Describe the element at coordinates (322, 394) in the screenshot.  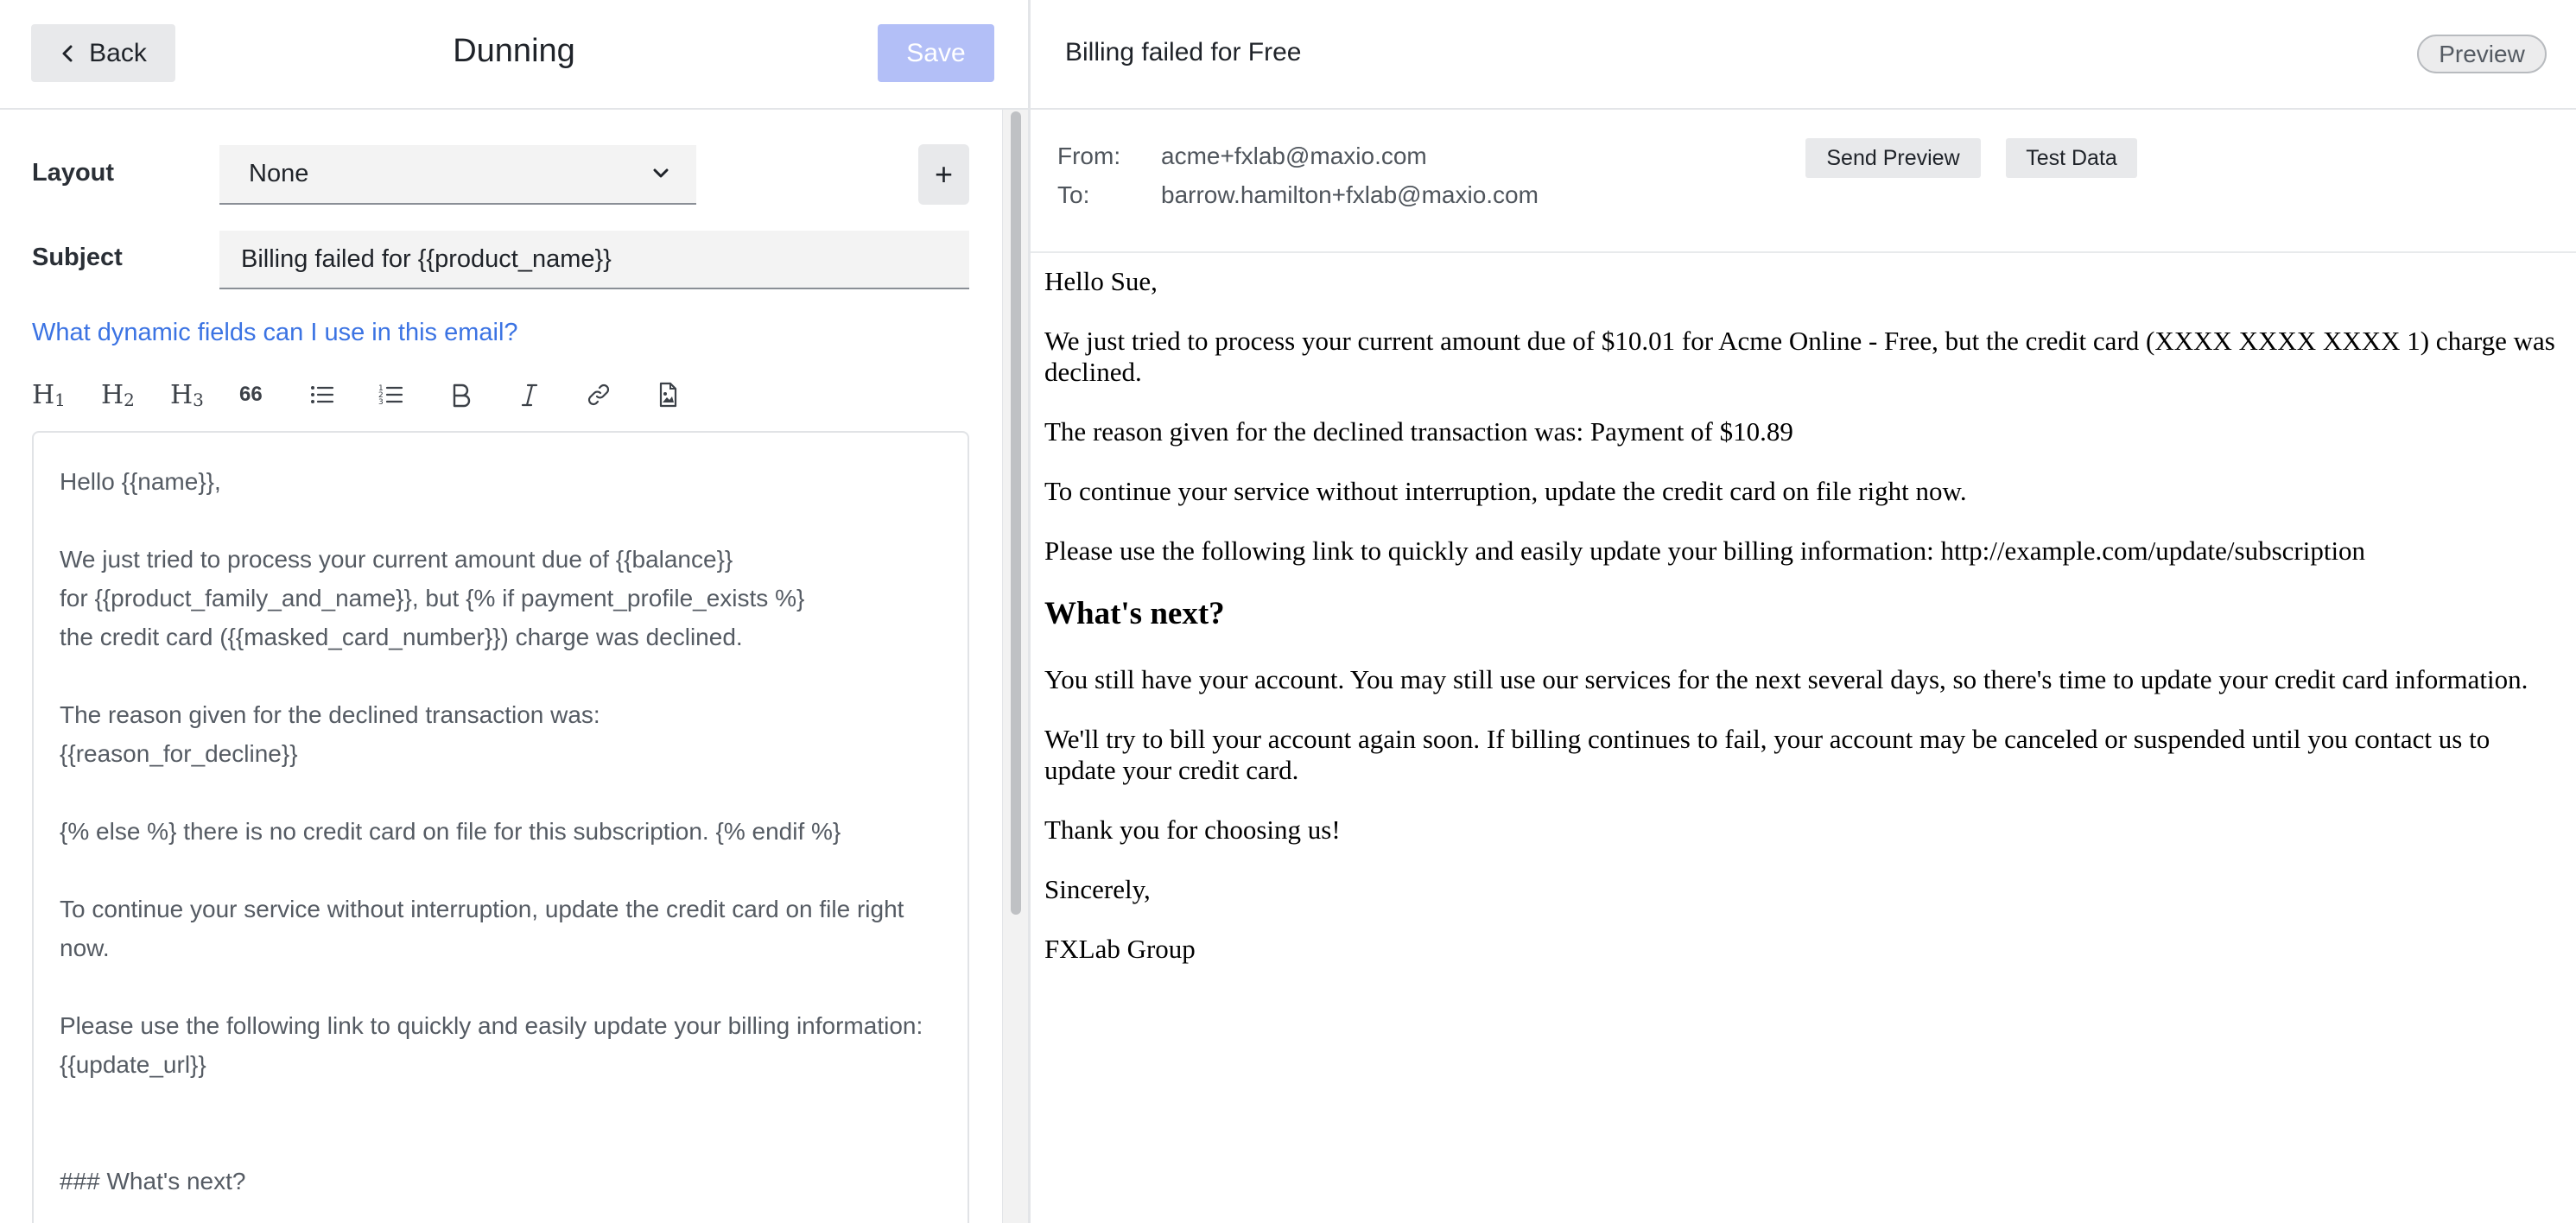
I see `bulleted-list-icon` at that location.